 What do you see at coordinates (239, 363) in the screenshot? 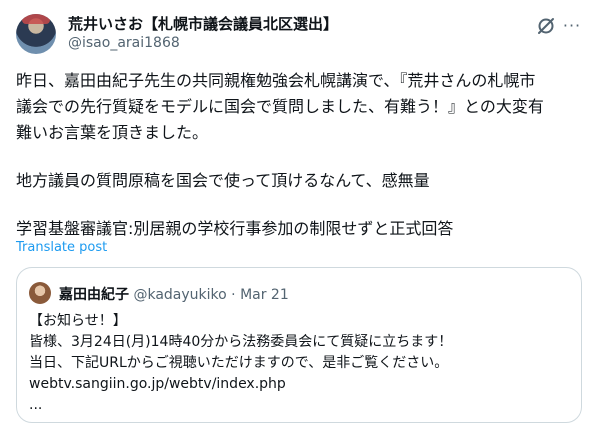
I see `quoted-line: 当日、下記URLからご視聴いただけますので、是非ご覧ください。` at bounding box center [239, 363].